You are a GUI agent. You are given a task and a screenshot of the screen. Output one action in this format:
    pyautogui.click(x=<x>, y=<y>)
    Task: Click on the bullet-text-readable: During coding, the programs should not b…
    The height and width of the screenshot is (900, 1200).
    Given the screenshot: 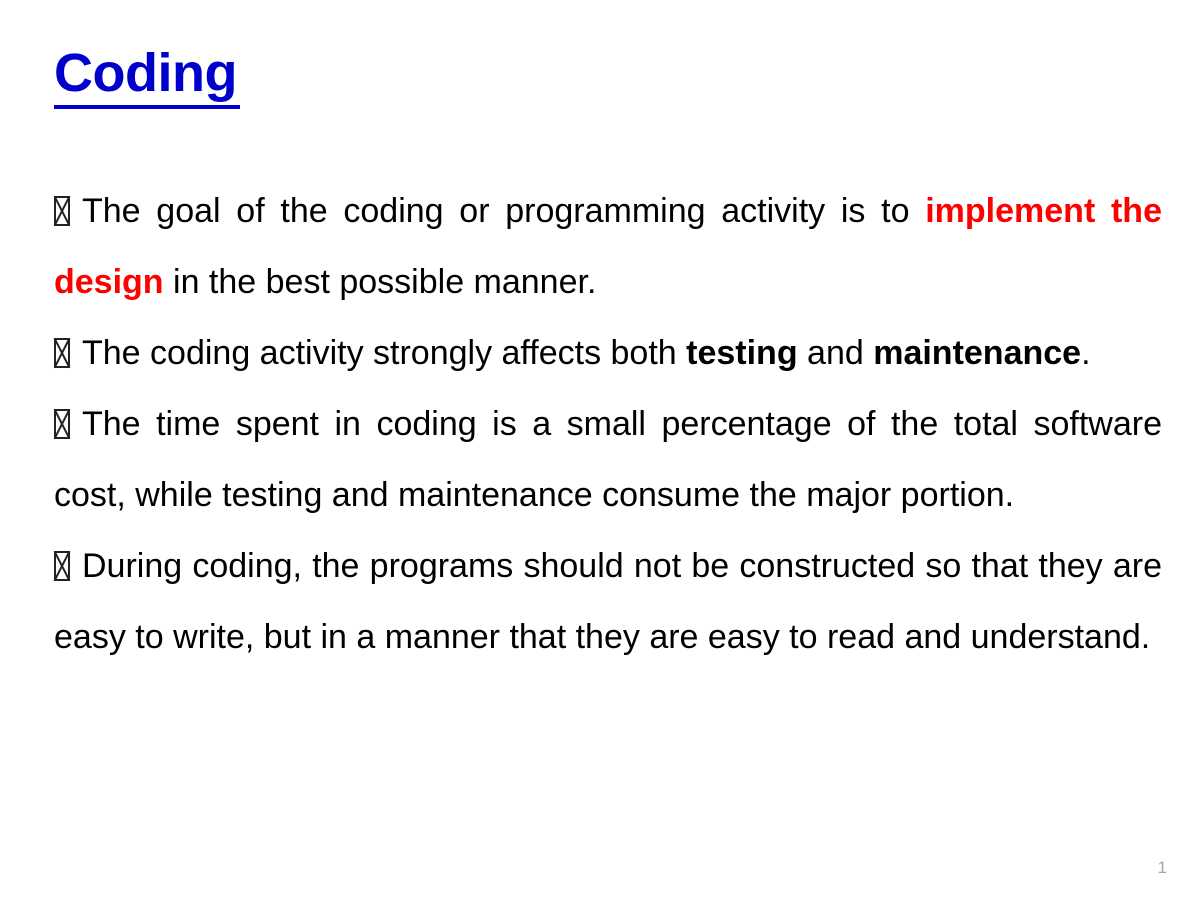 What is the action you would take?
    pyautogui.click(x=608, y=601)
    